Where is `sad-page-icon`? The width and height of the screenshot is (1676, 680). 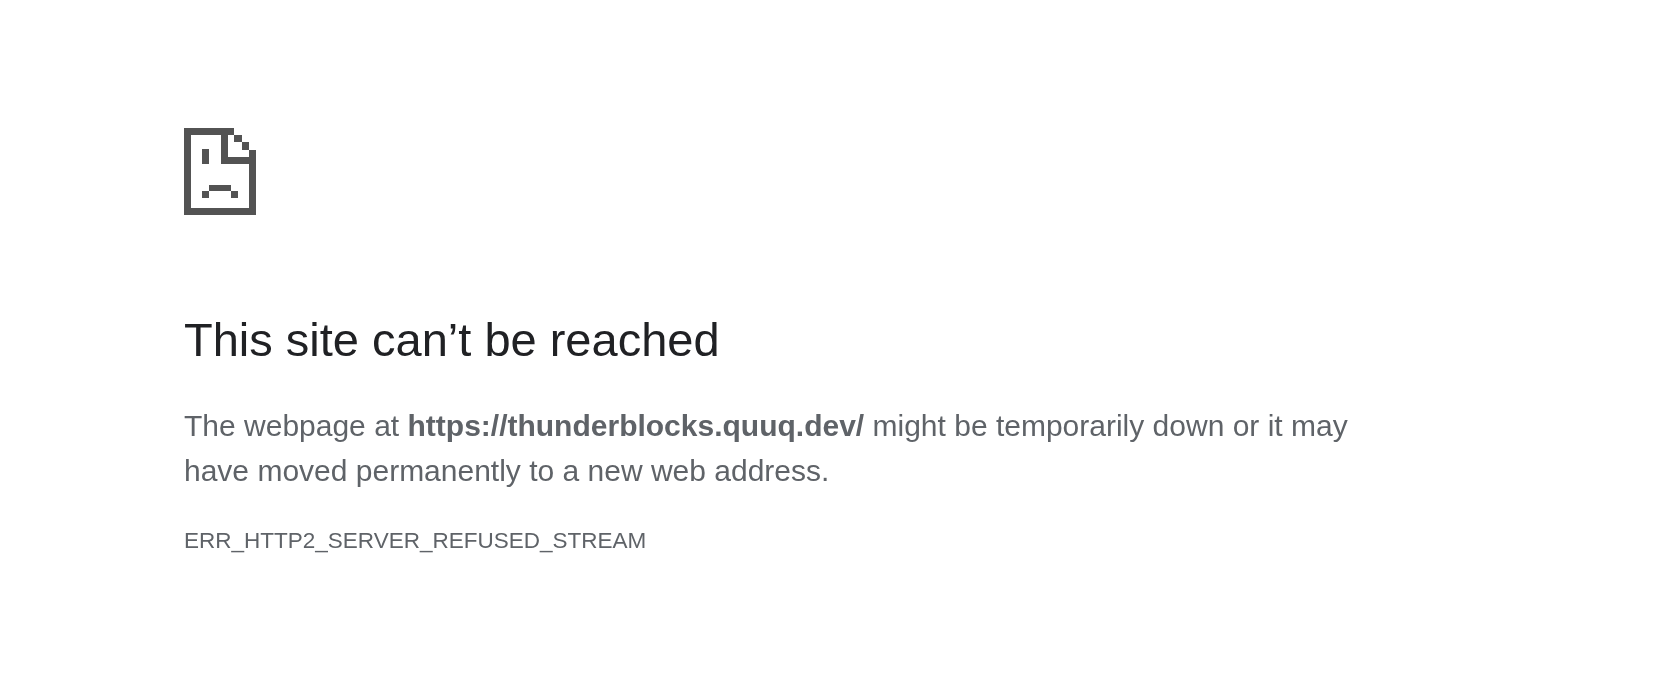
sad-page-icon is located at coordinates (220, 171).